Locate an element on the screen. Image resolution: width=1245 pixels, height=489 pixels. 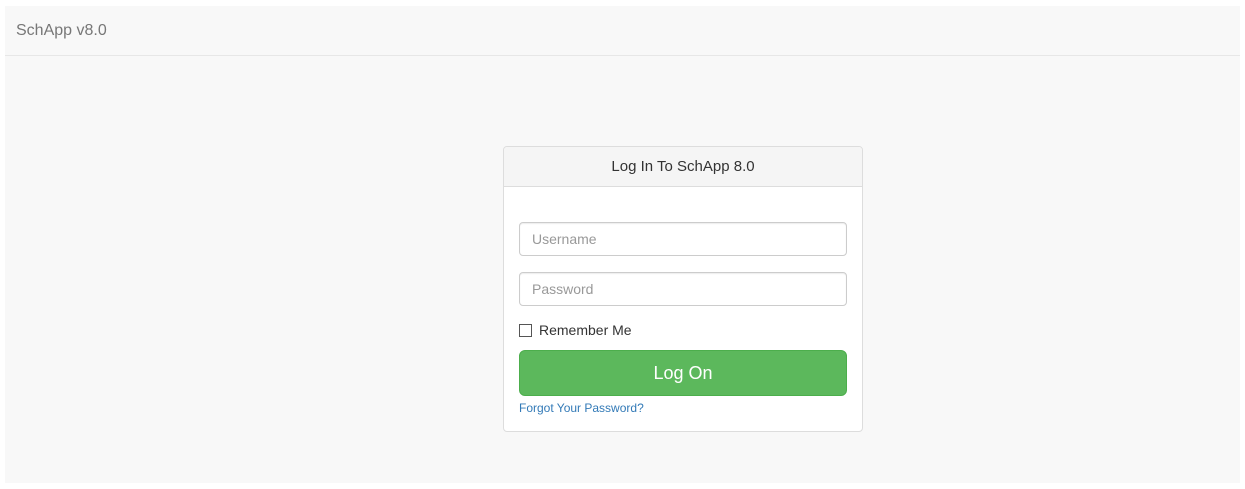
brand-link: SchApp v8.0 is located at coordinates (61, 31).